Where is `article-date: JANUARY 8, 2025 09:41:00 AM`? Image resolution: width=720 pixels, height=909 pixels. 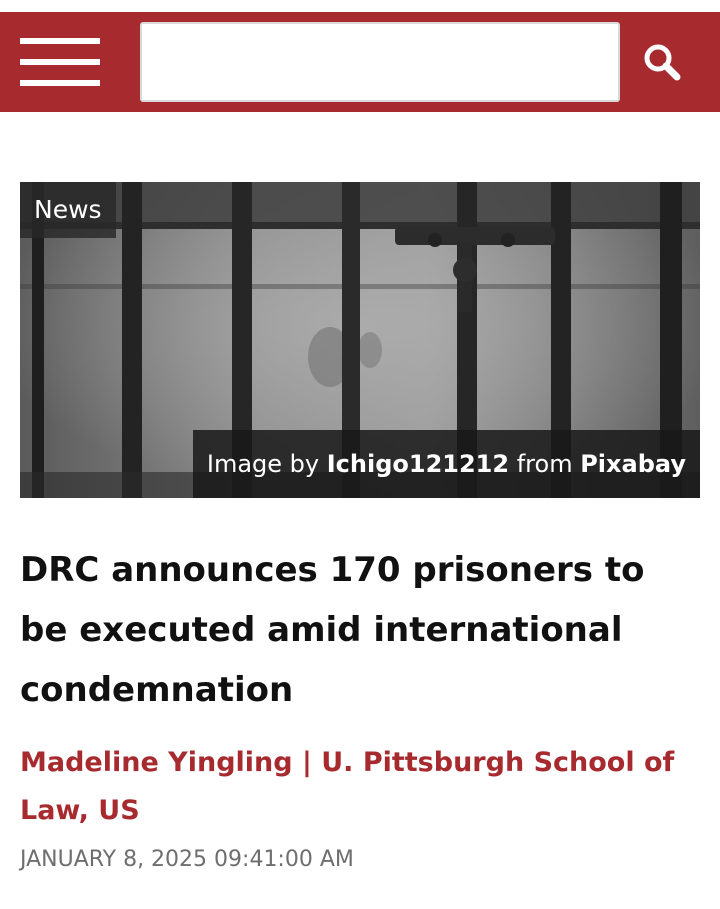
article-date: JANUARY 8, 2025 09:41:00 AM is located at coordinates (187, 859).